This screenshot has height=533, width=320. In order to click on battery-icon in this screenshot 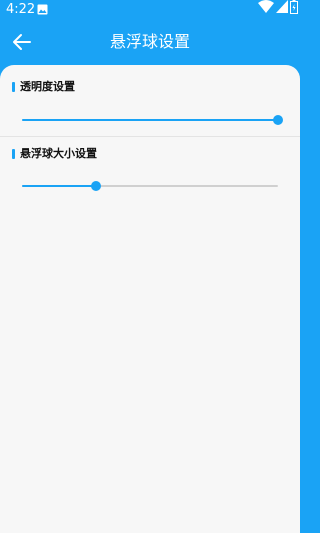, I will do `click(294, 7)`.